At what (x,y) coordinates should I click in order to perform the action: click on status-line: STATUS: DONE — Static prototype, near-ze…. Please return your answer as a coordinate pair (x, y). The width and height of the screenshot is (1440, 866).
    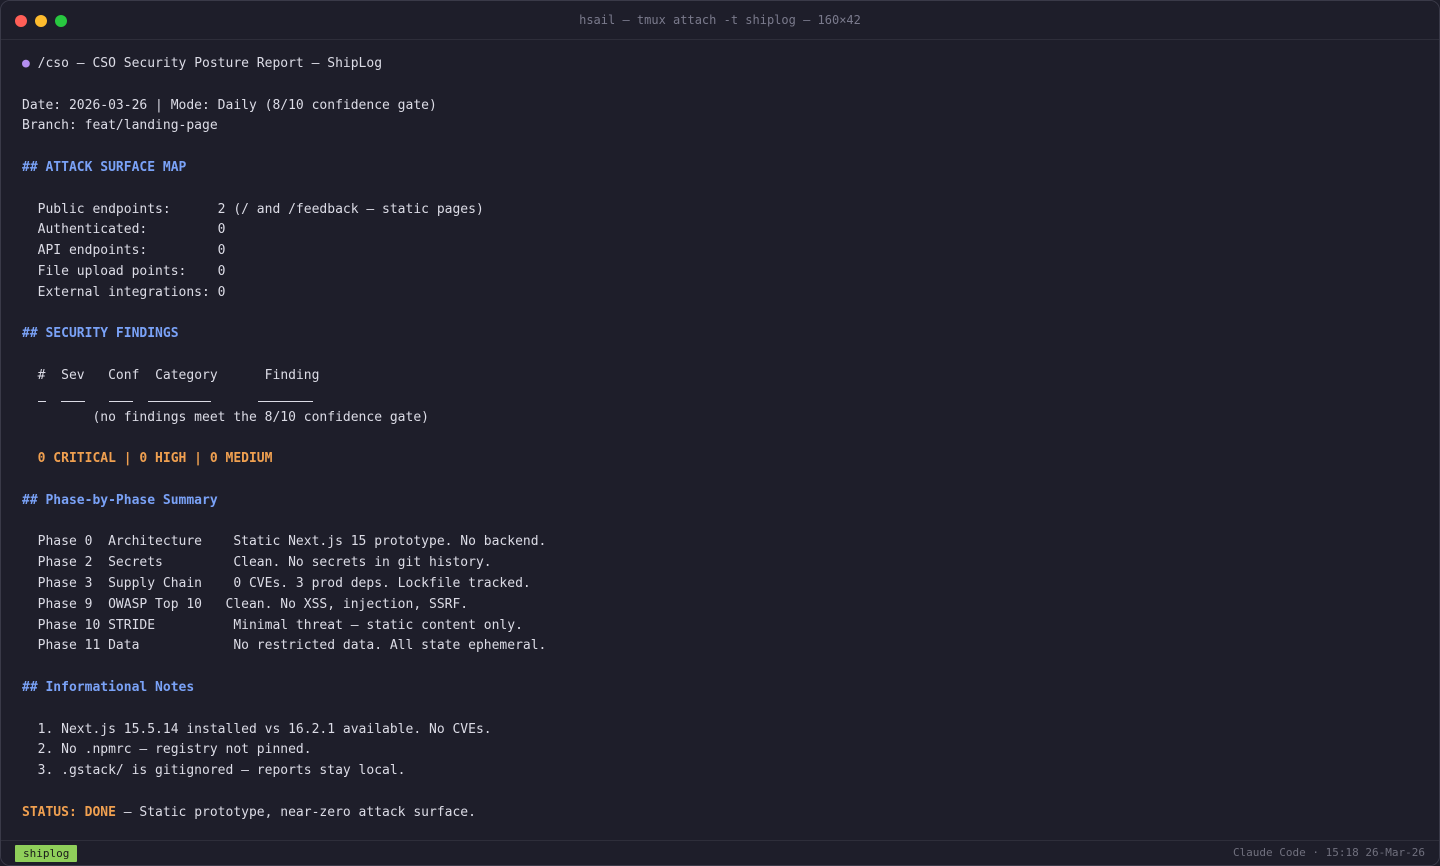
    Looking at the image, I should click on (720, 813).